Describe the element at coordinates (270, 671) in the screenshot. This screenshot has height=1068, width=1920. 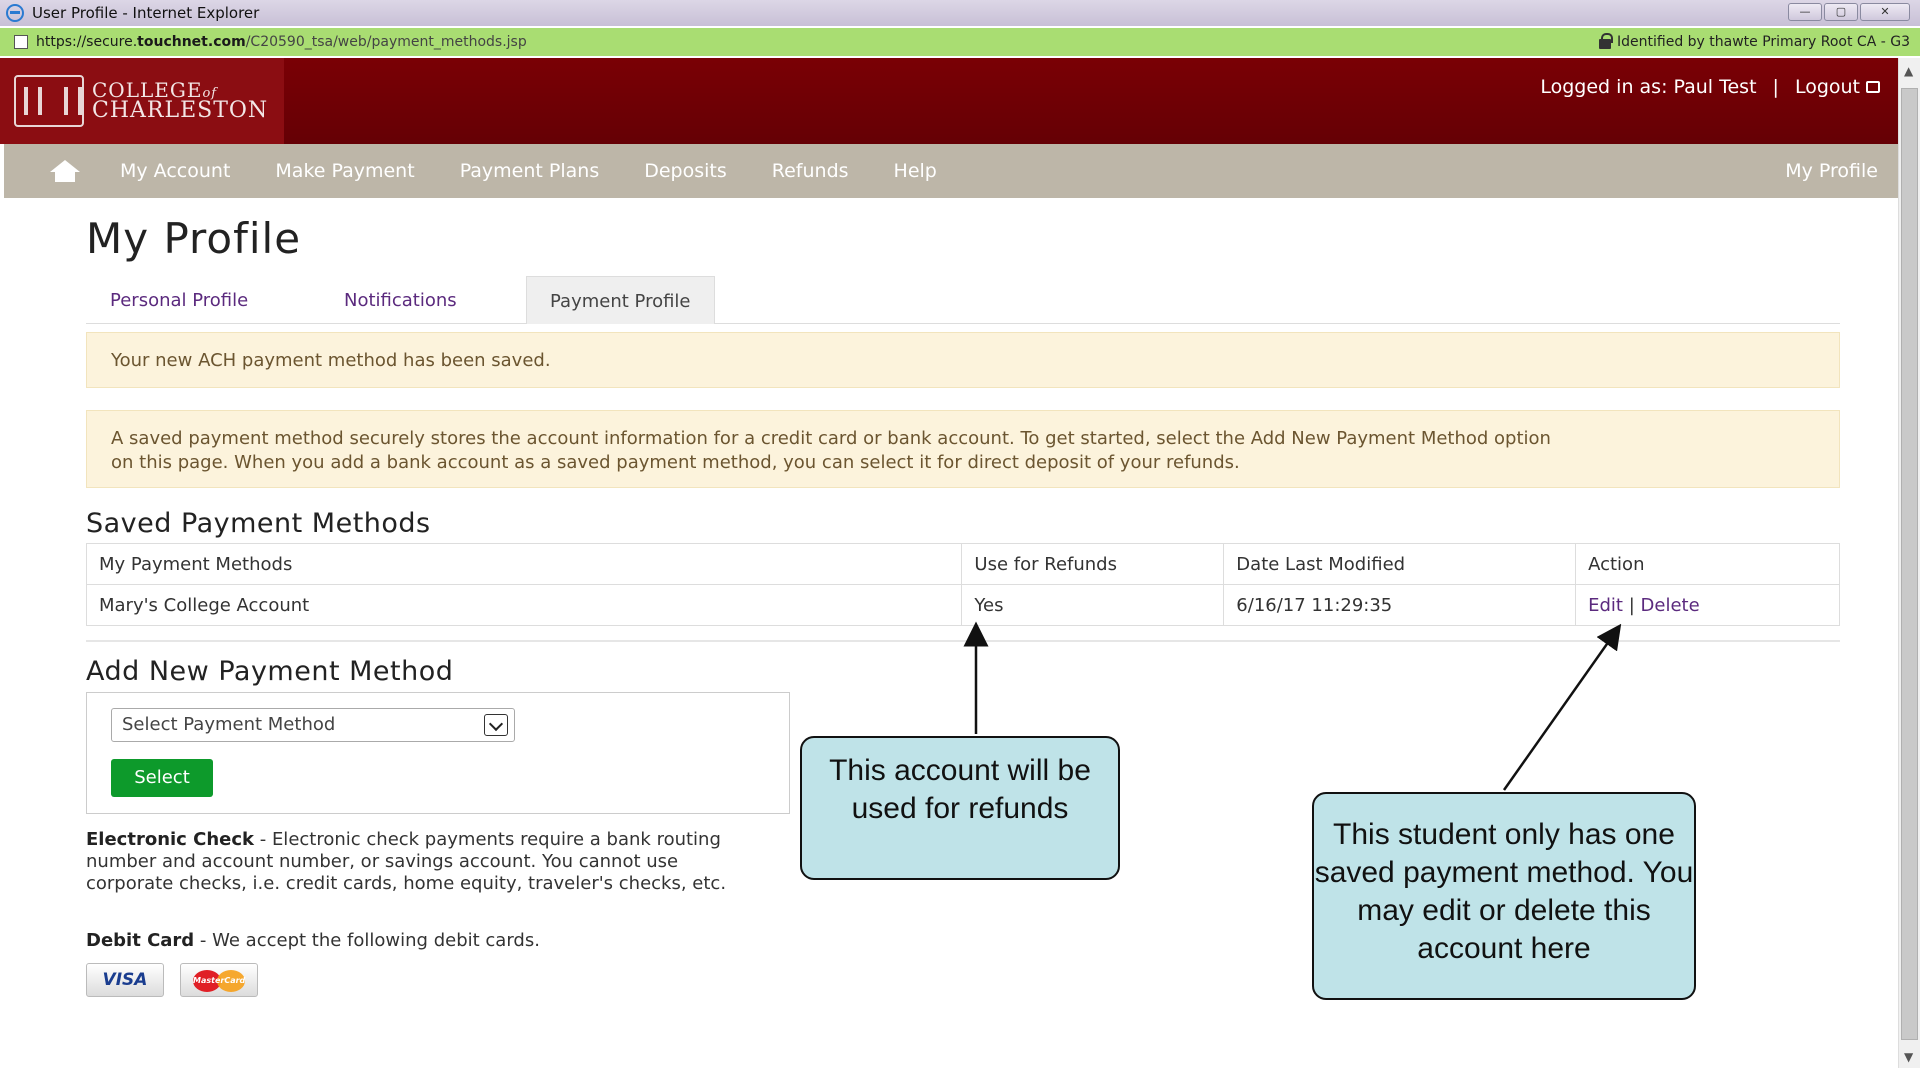
I see `add-method-title: Add New Payment Method` at that location.